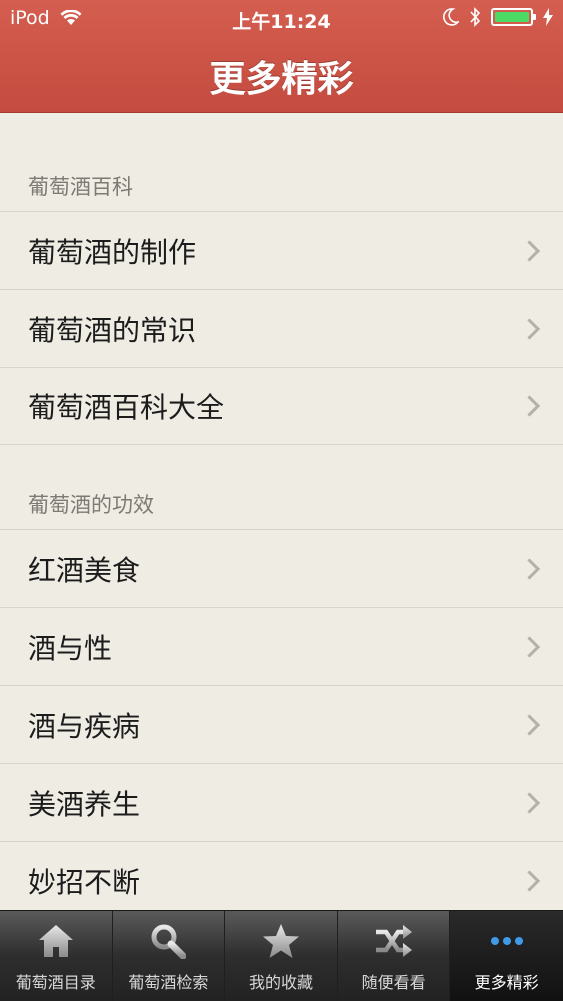 The height and width of the screenshot is (1001, 563). I want to click on tab-my-favorites: 我的收藏, so click(281, 956).